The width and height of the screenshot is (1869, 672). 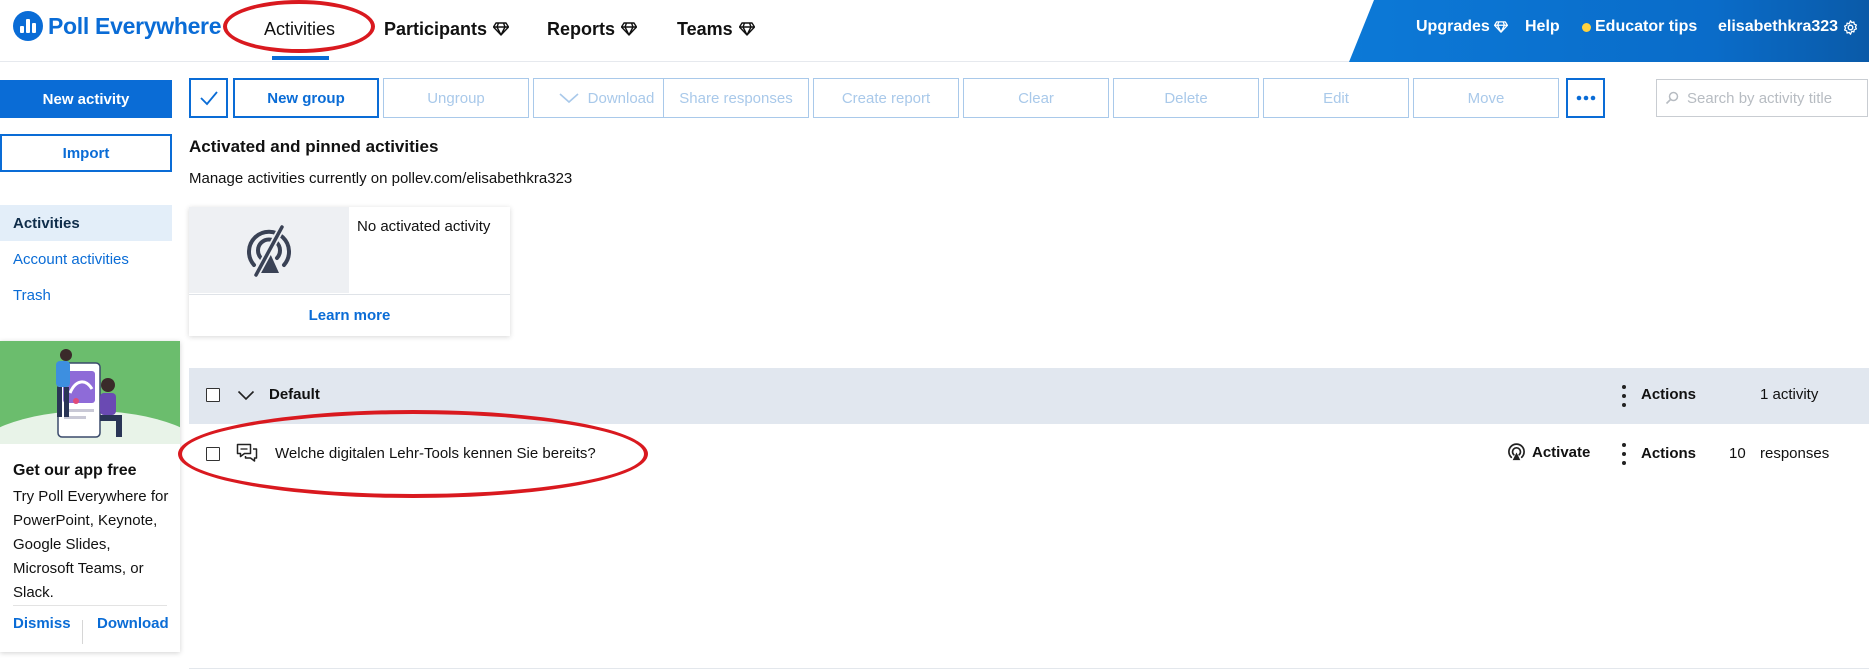 I want to click on nav-activities: Activities, so click(x=299, y=29).